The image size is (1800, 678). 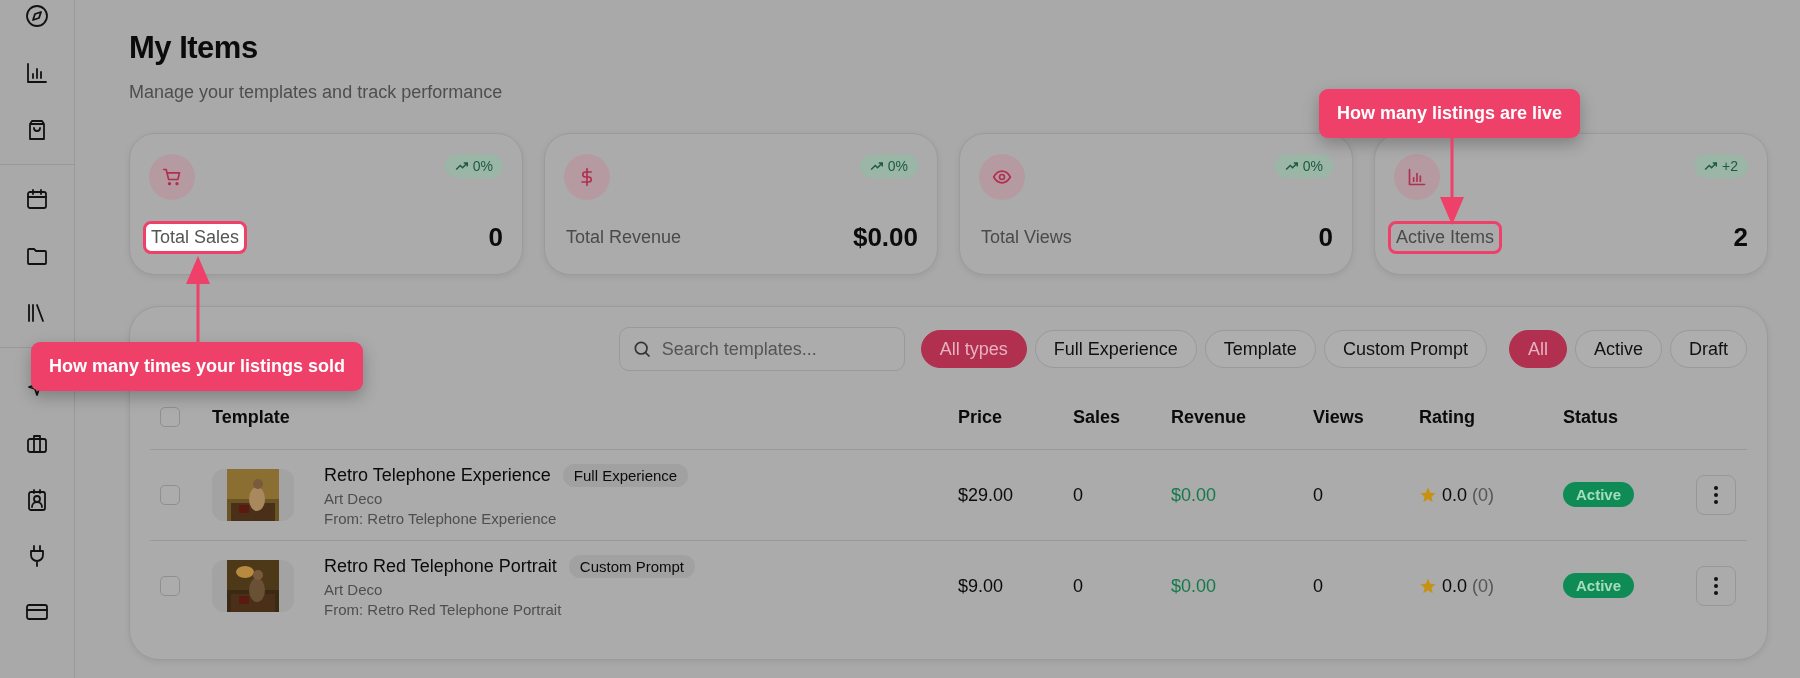 I want to click on page-subtitle: Manage your templates and track performance, so click(x=316, y=92).